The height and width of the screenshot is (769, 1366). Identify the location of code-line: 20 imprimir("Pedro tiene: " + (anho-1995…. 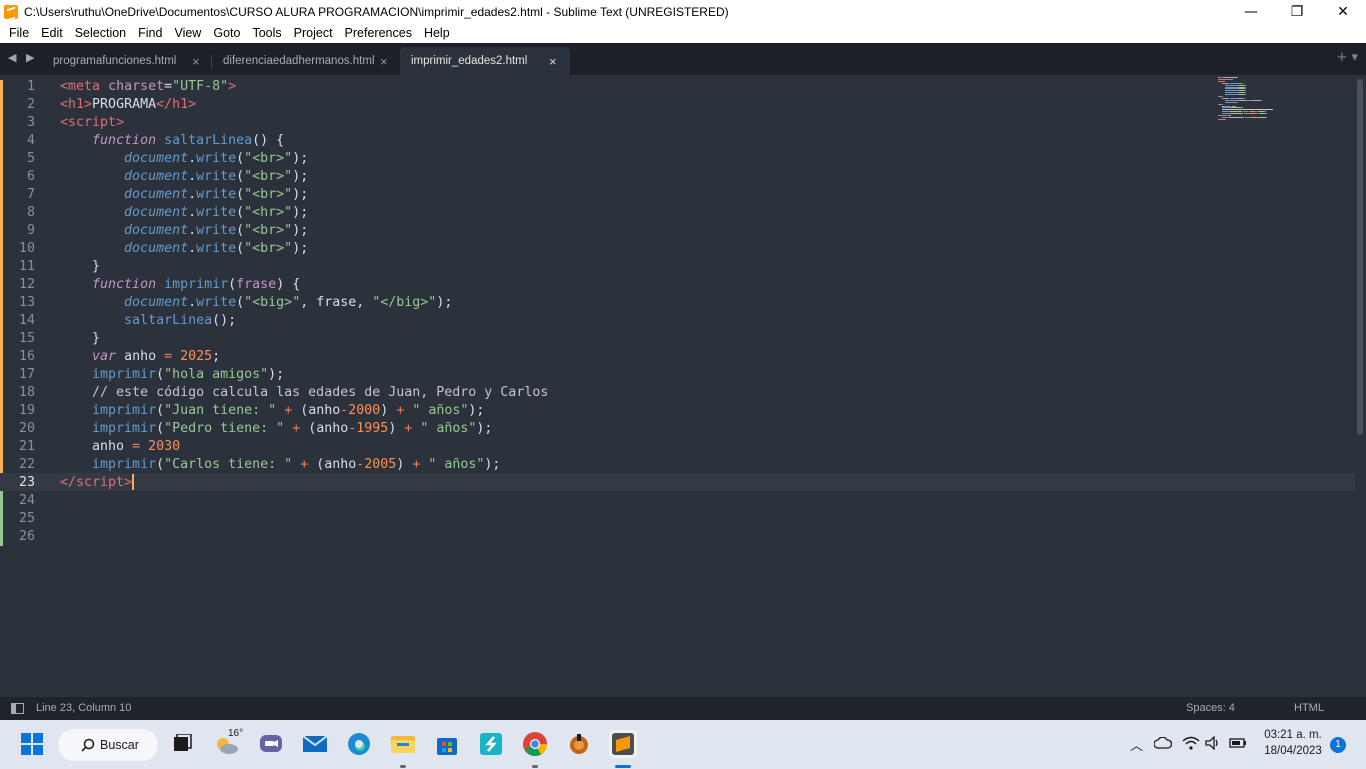
(677, 428).